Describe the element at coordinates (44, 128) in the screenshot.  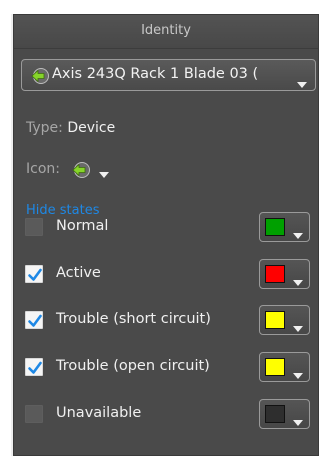
I see `type-label: Type:` at that location.